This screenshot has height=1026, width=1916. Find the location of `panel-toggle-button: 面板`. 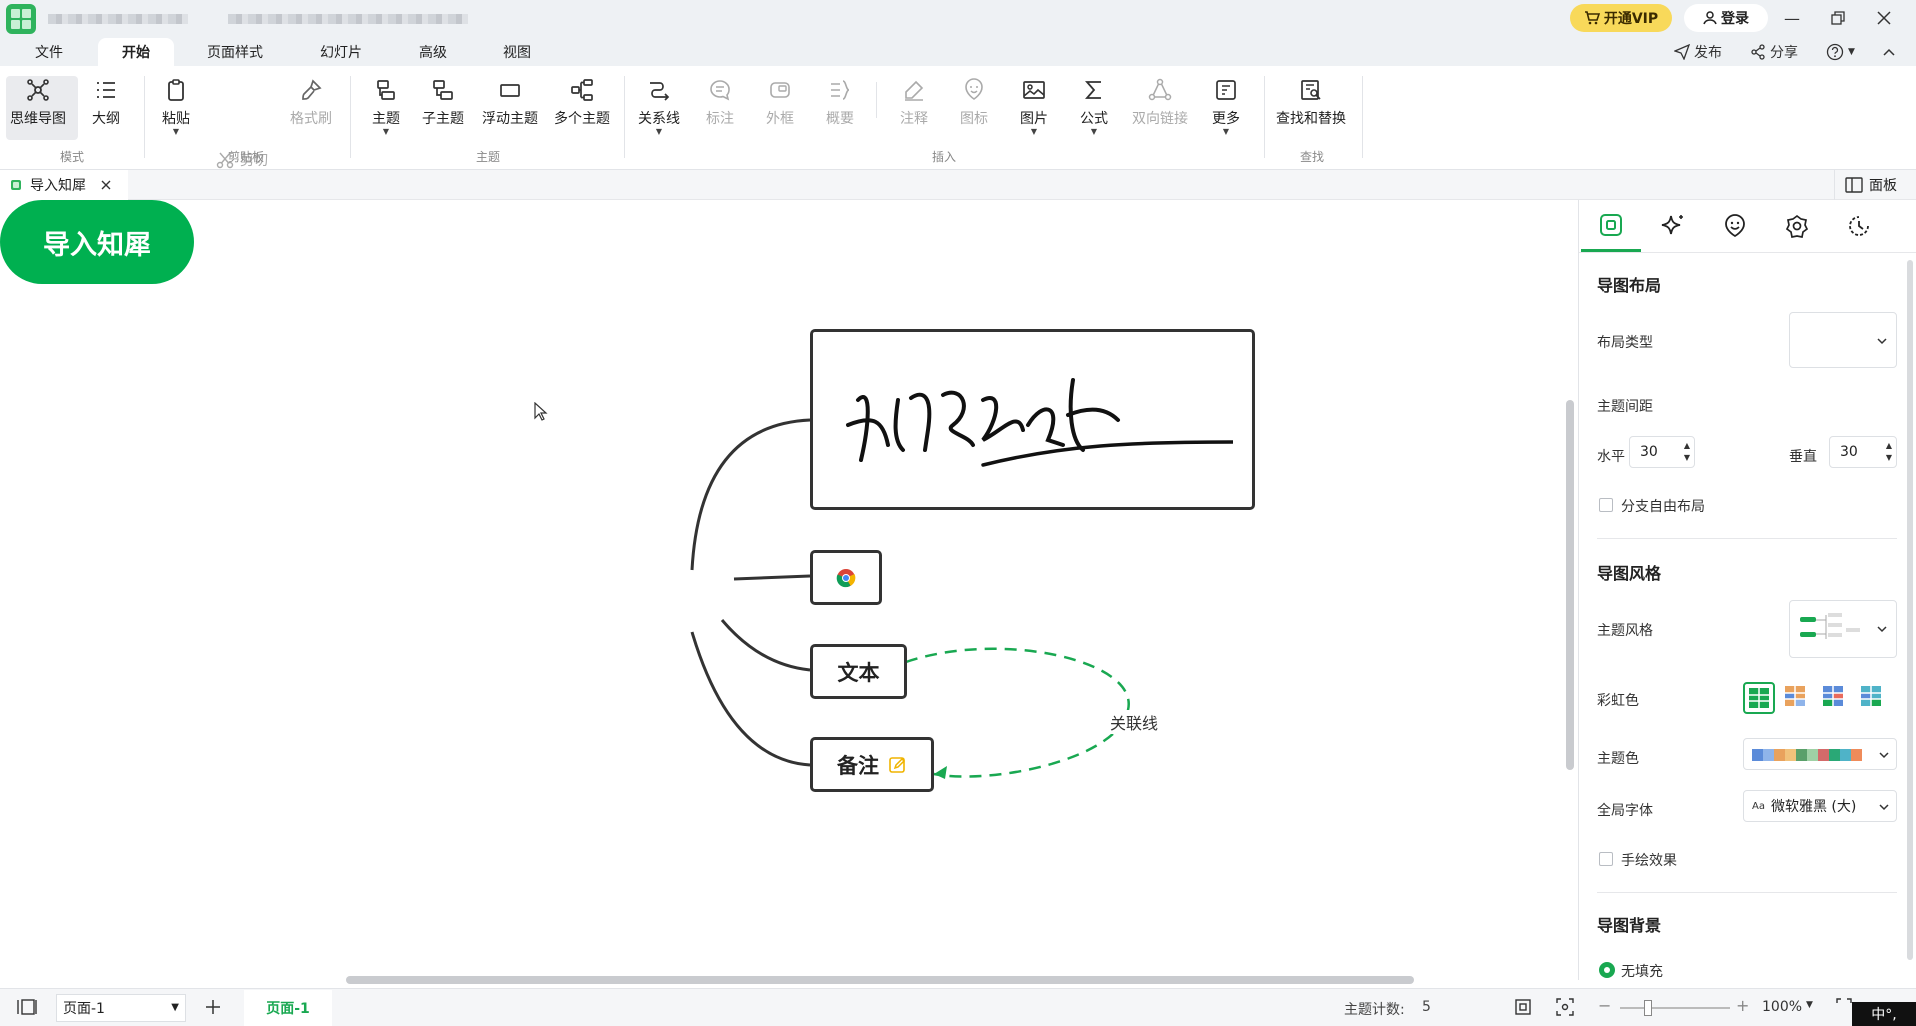

panel-toggle-button: 面板 is located at coordinates (1875, 185).